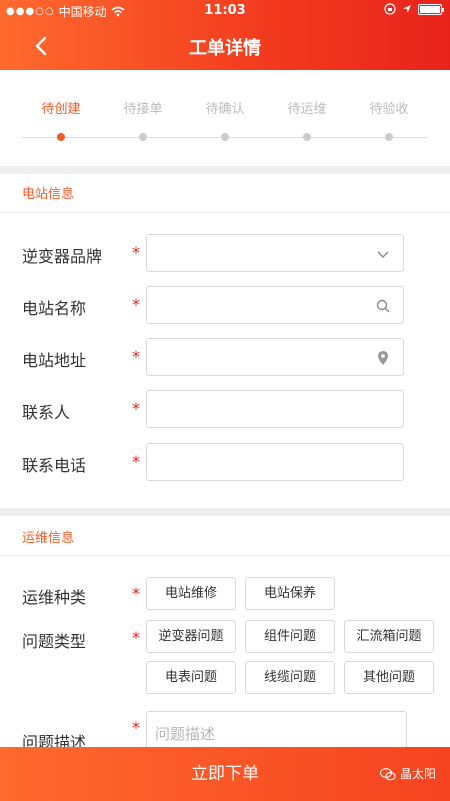  I want to click on status-time: 11:03, so click(225, 10).